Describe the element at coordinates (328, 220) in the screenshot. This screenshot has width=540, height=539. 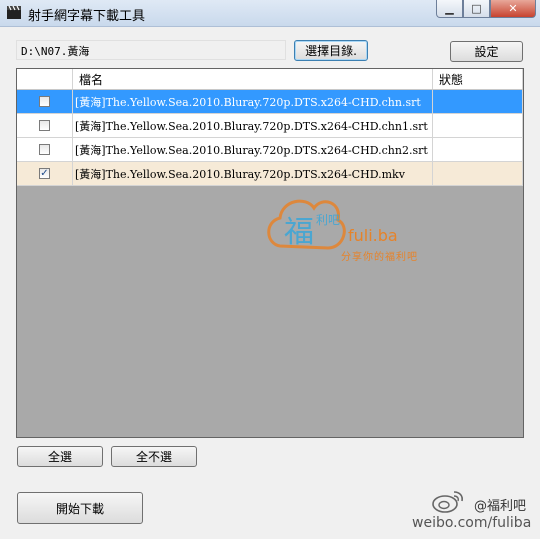
I see `logo-side-glyph: 利吧` at that location.